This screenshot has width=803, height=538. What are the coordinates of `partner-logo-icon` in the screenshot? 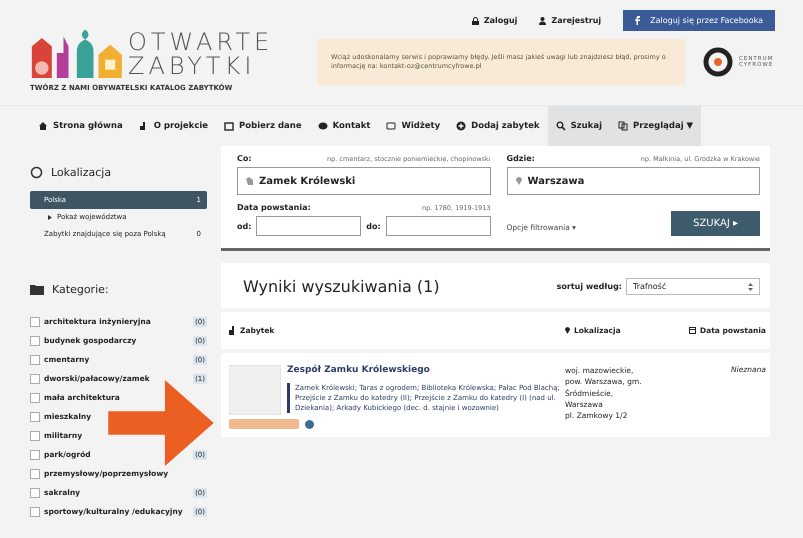 It's located at (718, 61).